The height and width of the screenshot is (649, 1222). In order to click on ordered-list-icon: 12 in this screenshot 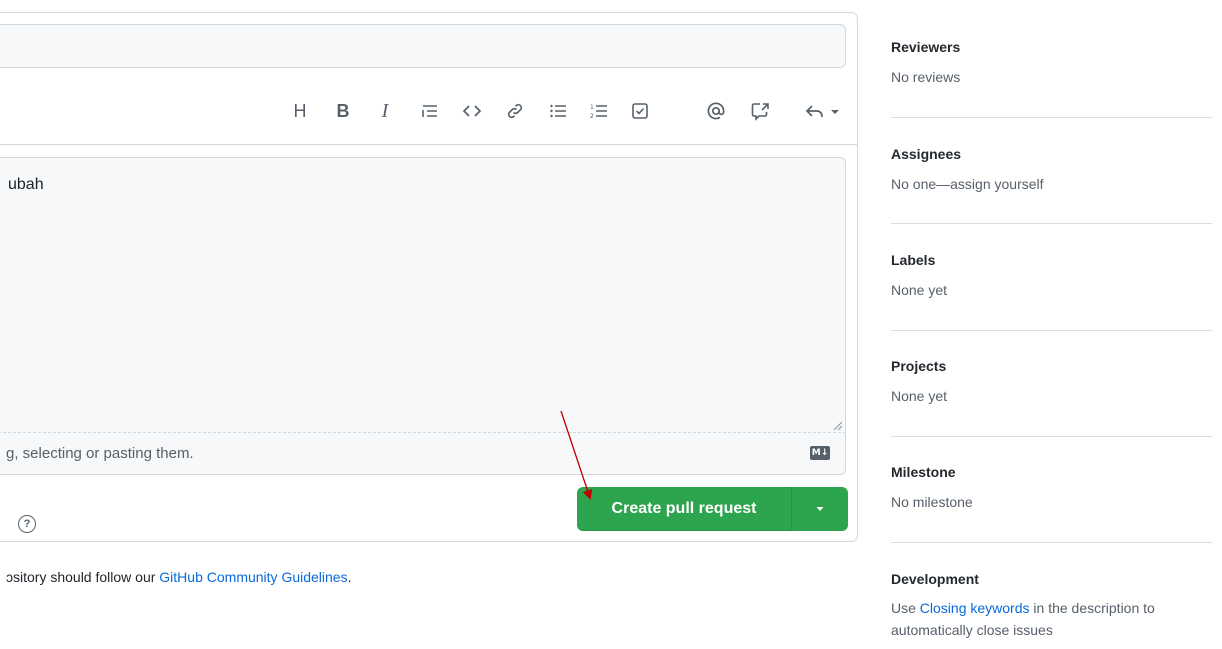, I will do `click(599, 111)`.